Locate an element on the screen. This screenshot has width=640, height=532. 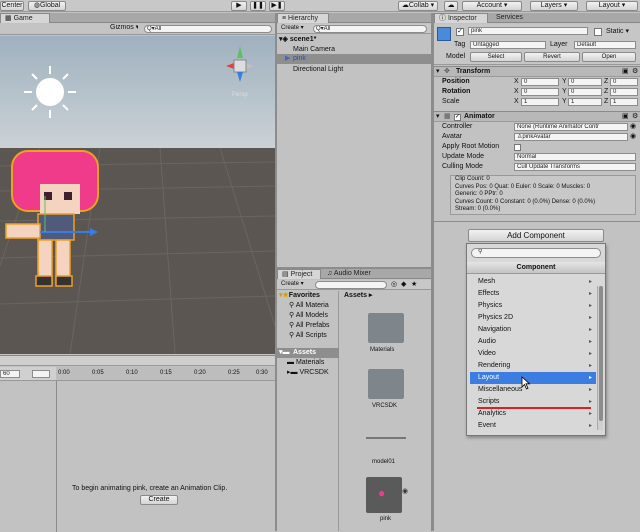
hierarchy-item-main-camera: Main Camera is located at coordinates (314, 49).